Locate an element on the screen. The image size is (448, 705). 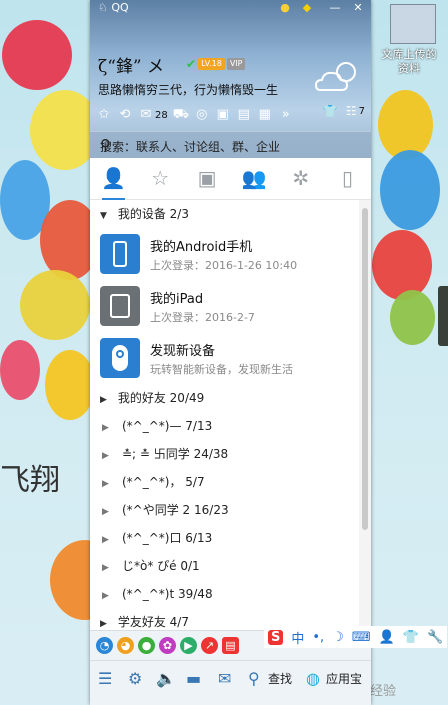
verified-icon: ✔ is located at coordinates (191, 64).